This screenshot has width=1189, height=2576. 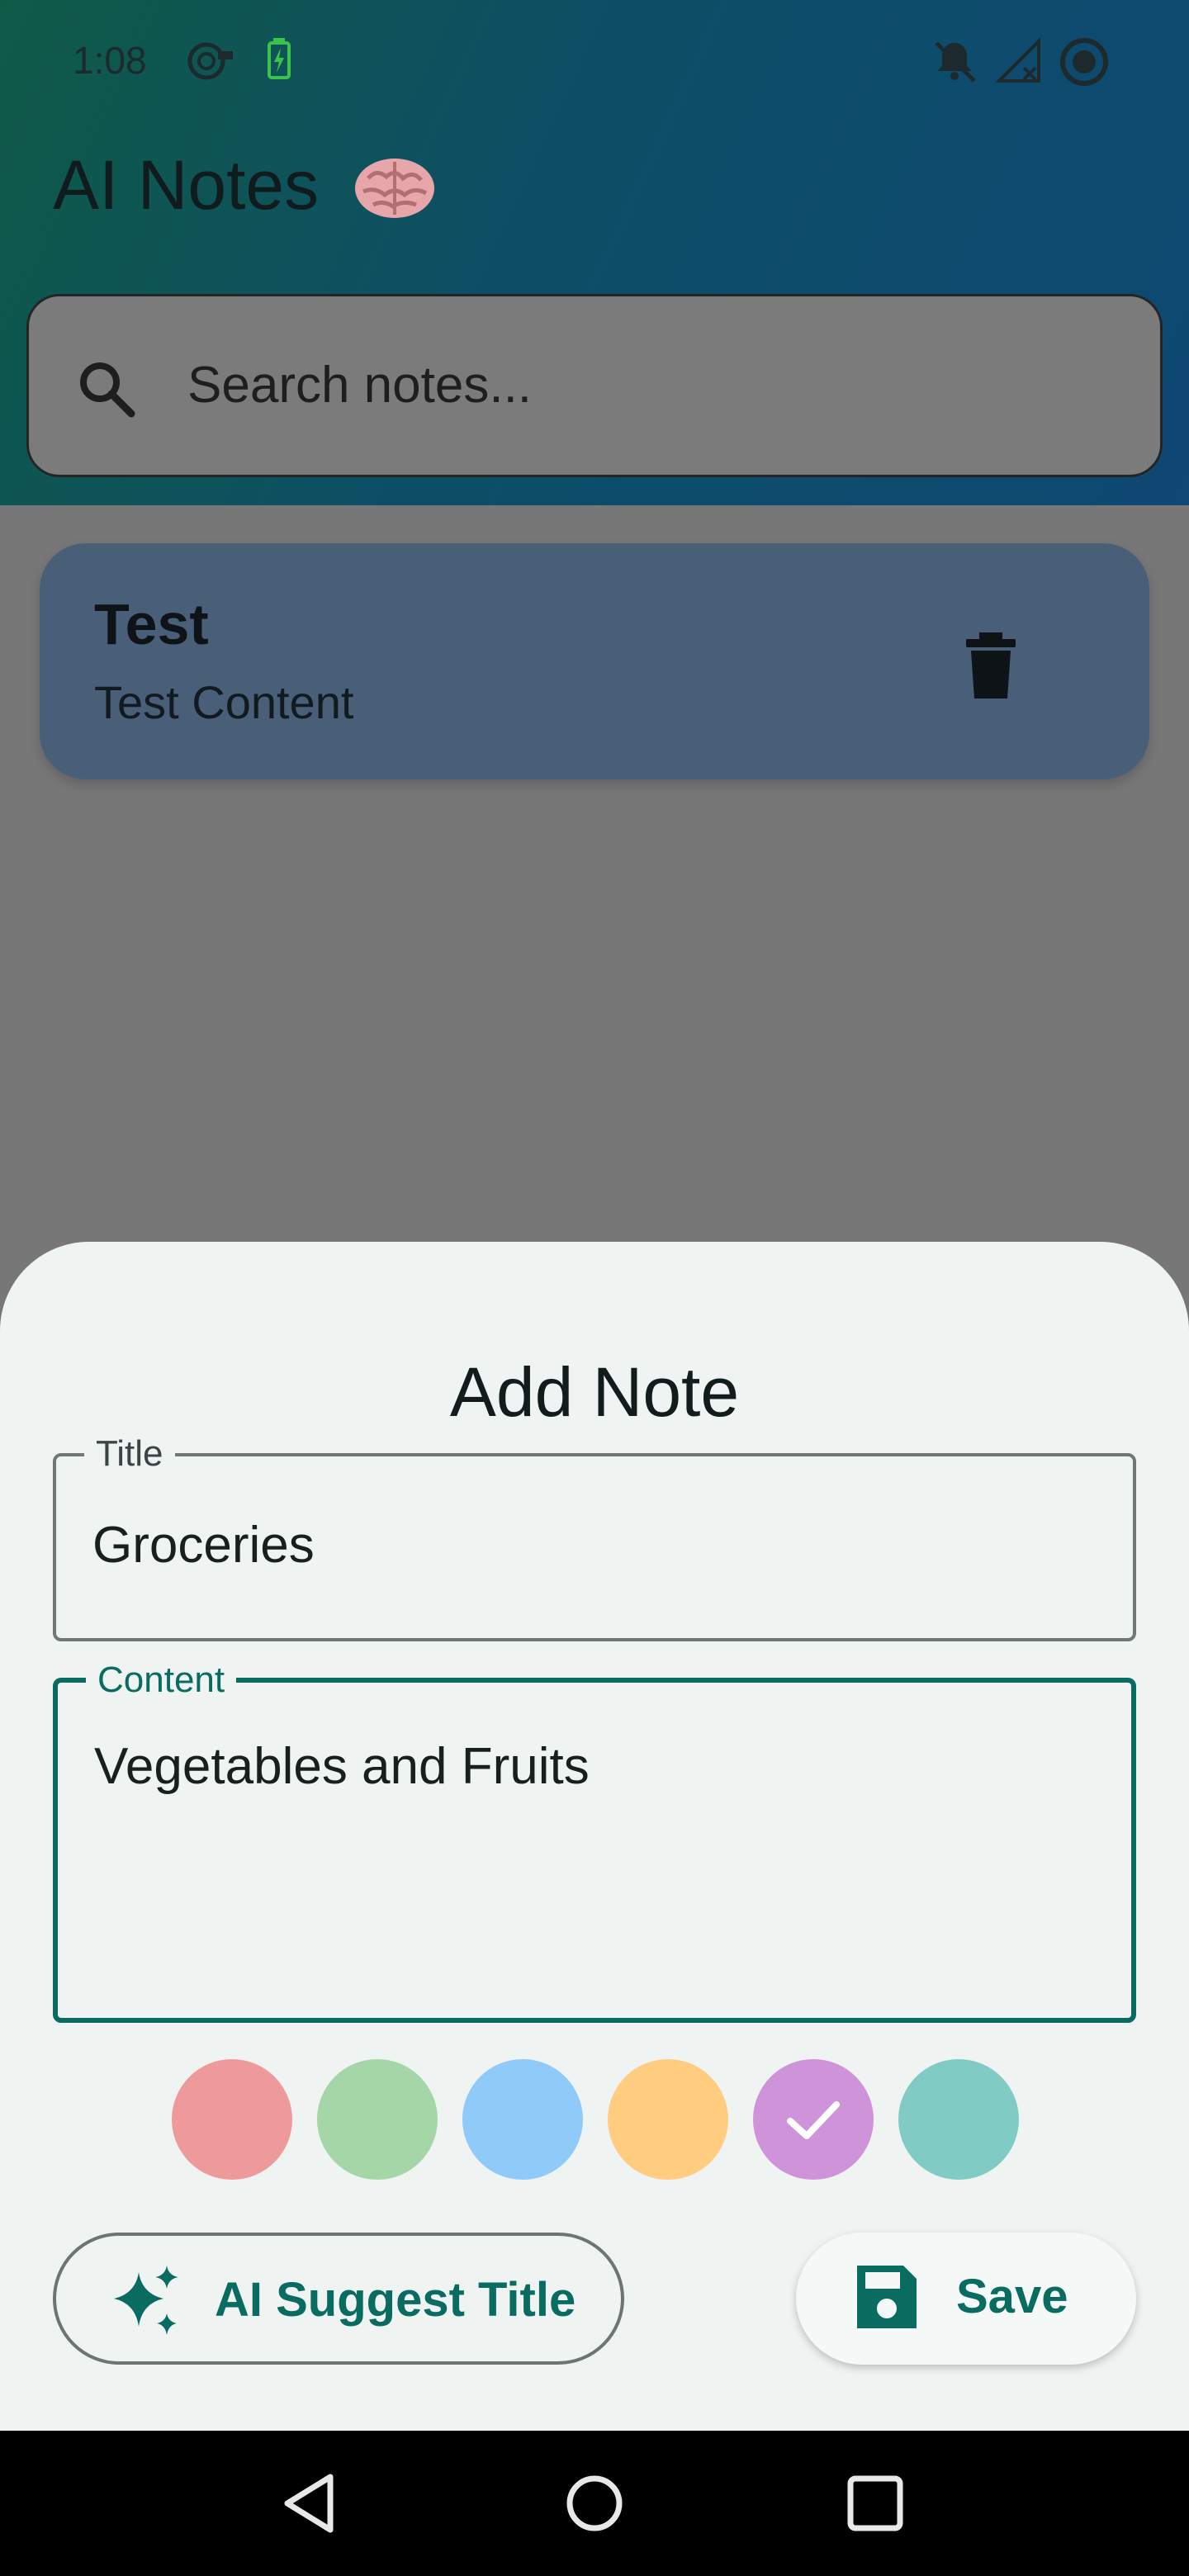 What do you see at coordinates (161, 1680) in the screenshot?
I see `content-field-label: Content` at bounding box center [161, 1680].